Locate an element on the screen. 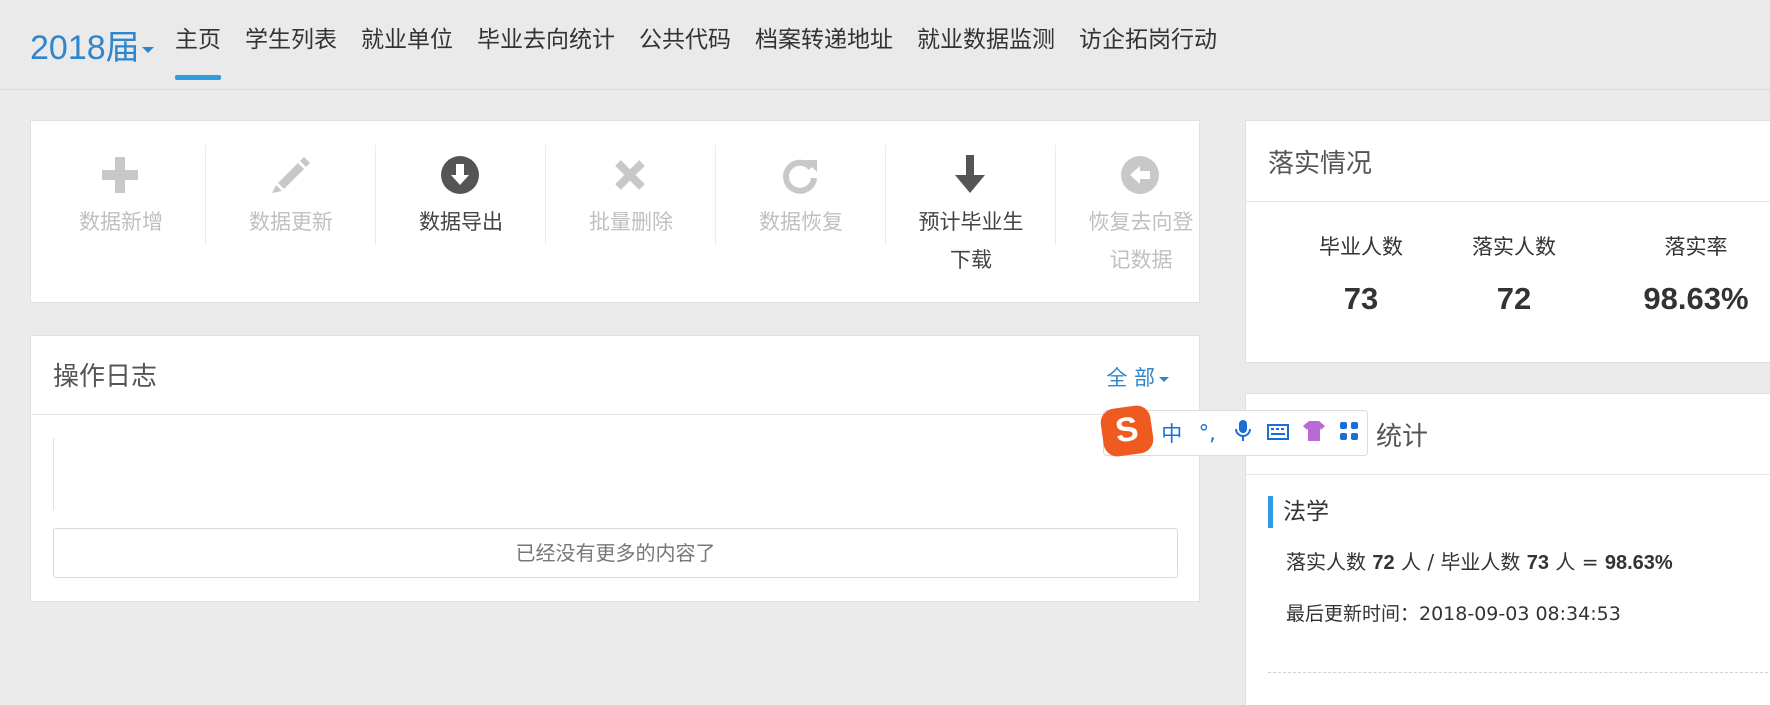 This screenshot has width=1770, height=705. add-data-label: 数据新增 is located at coordinates (121, 222).